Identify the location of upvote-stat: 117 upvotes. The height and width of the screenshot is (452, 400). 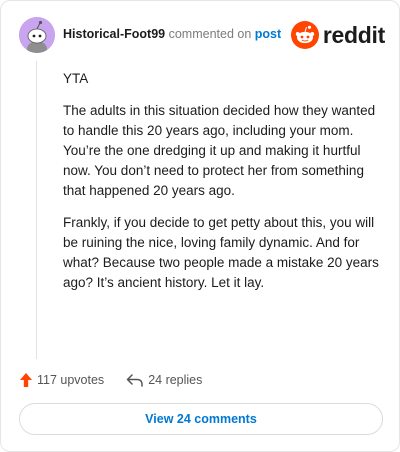
(61, 380).